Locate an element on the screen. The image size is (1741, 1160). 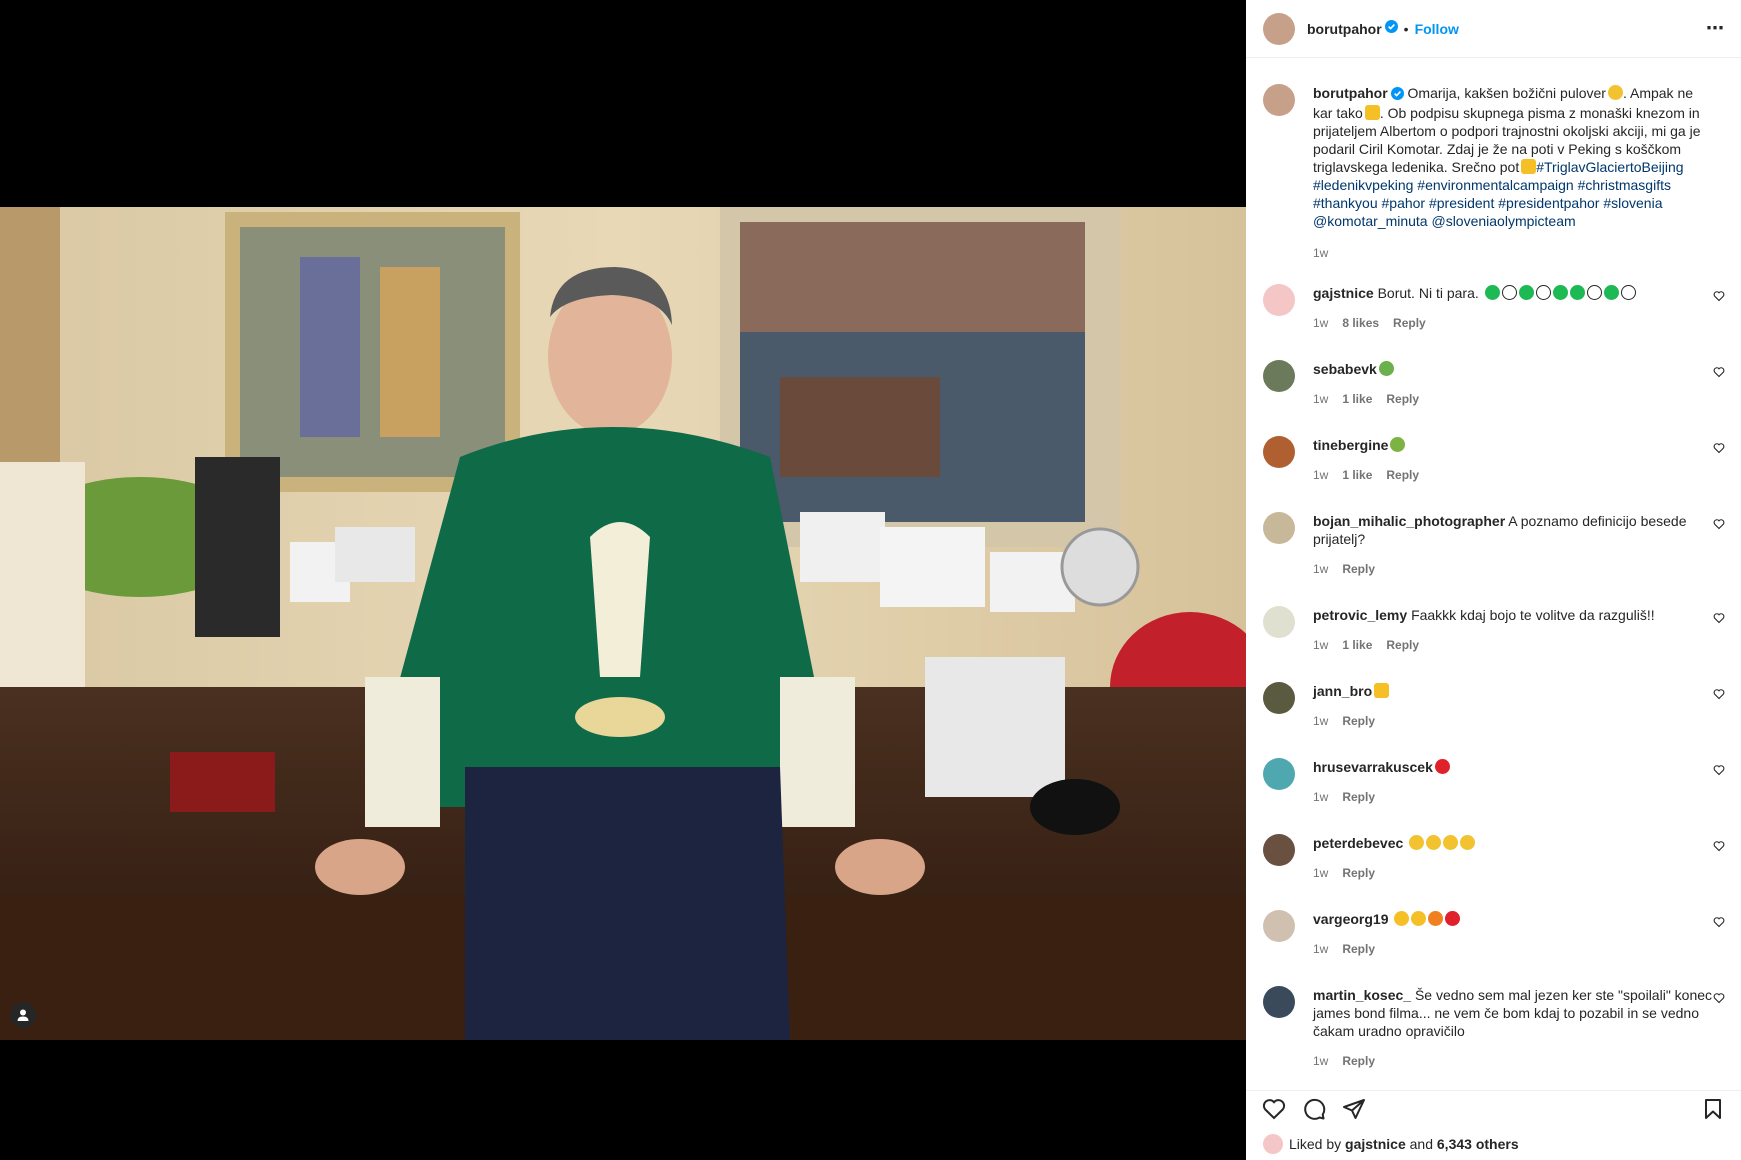
nauseated-emoji-icon is located at coordinates (1398, 444).